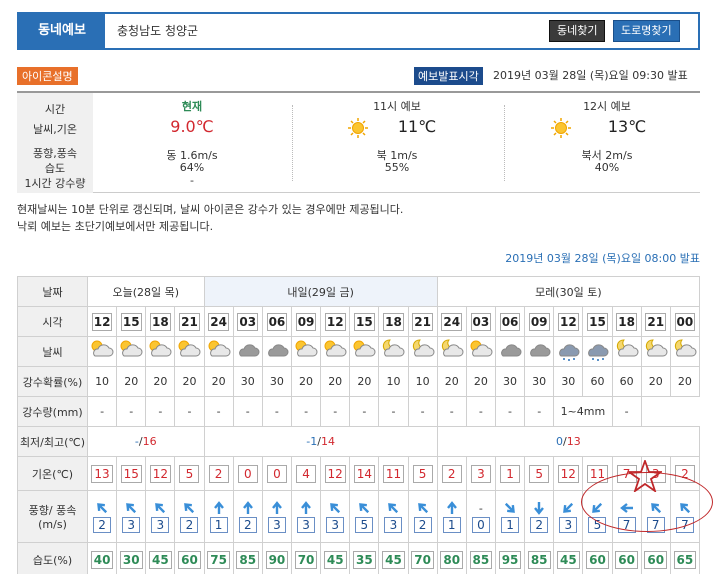 The width and height of the screenshot is (714, 574). What do you see at coordinates (607, 106) in the screenshot?
I see `f12-title: 12시 예보` at bounding box center [607, 106].